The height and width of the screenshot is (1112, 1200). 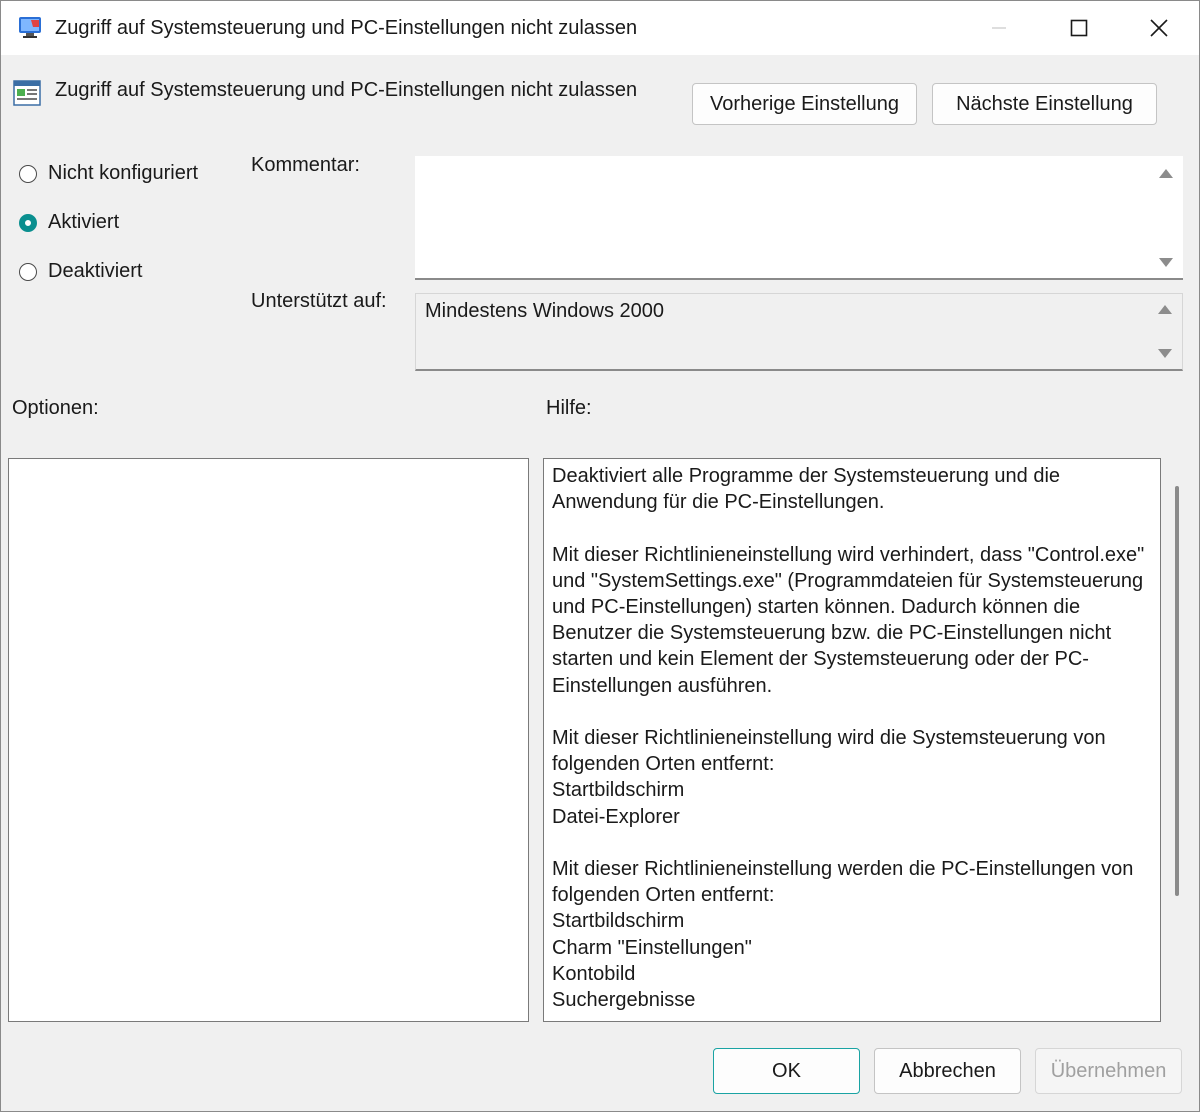 What do you see at coordinates (84, 222) in the screenshot?
I see `radio-label: Aktiviert` at bounding box center [84, 222].